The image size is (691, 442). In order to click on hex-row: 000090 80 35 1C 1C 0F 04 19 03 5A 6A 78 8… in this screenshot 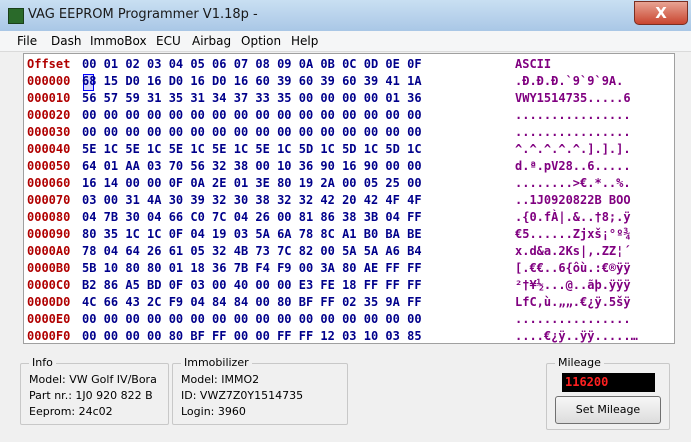, I will do `click(224, 234)`.